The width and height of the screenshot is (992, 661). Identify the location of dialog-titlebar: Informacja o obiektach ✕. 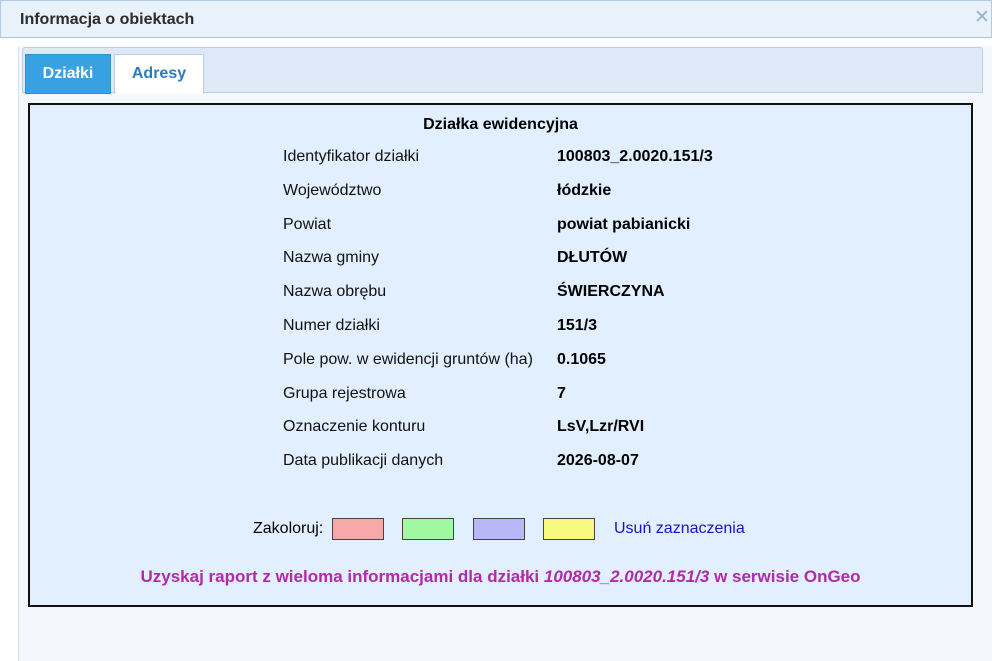
(496, 19).